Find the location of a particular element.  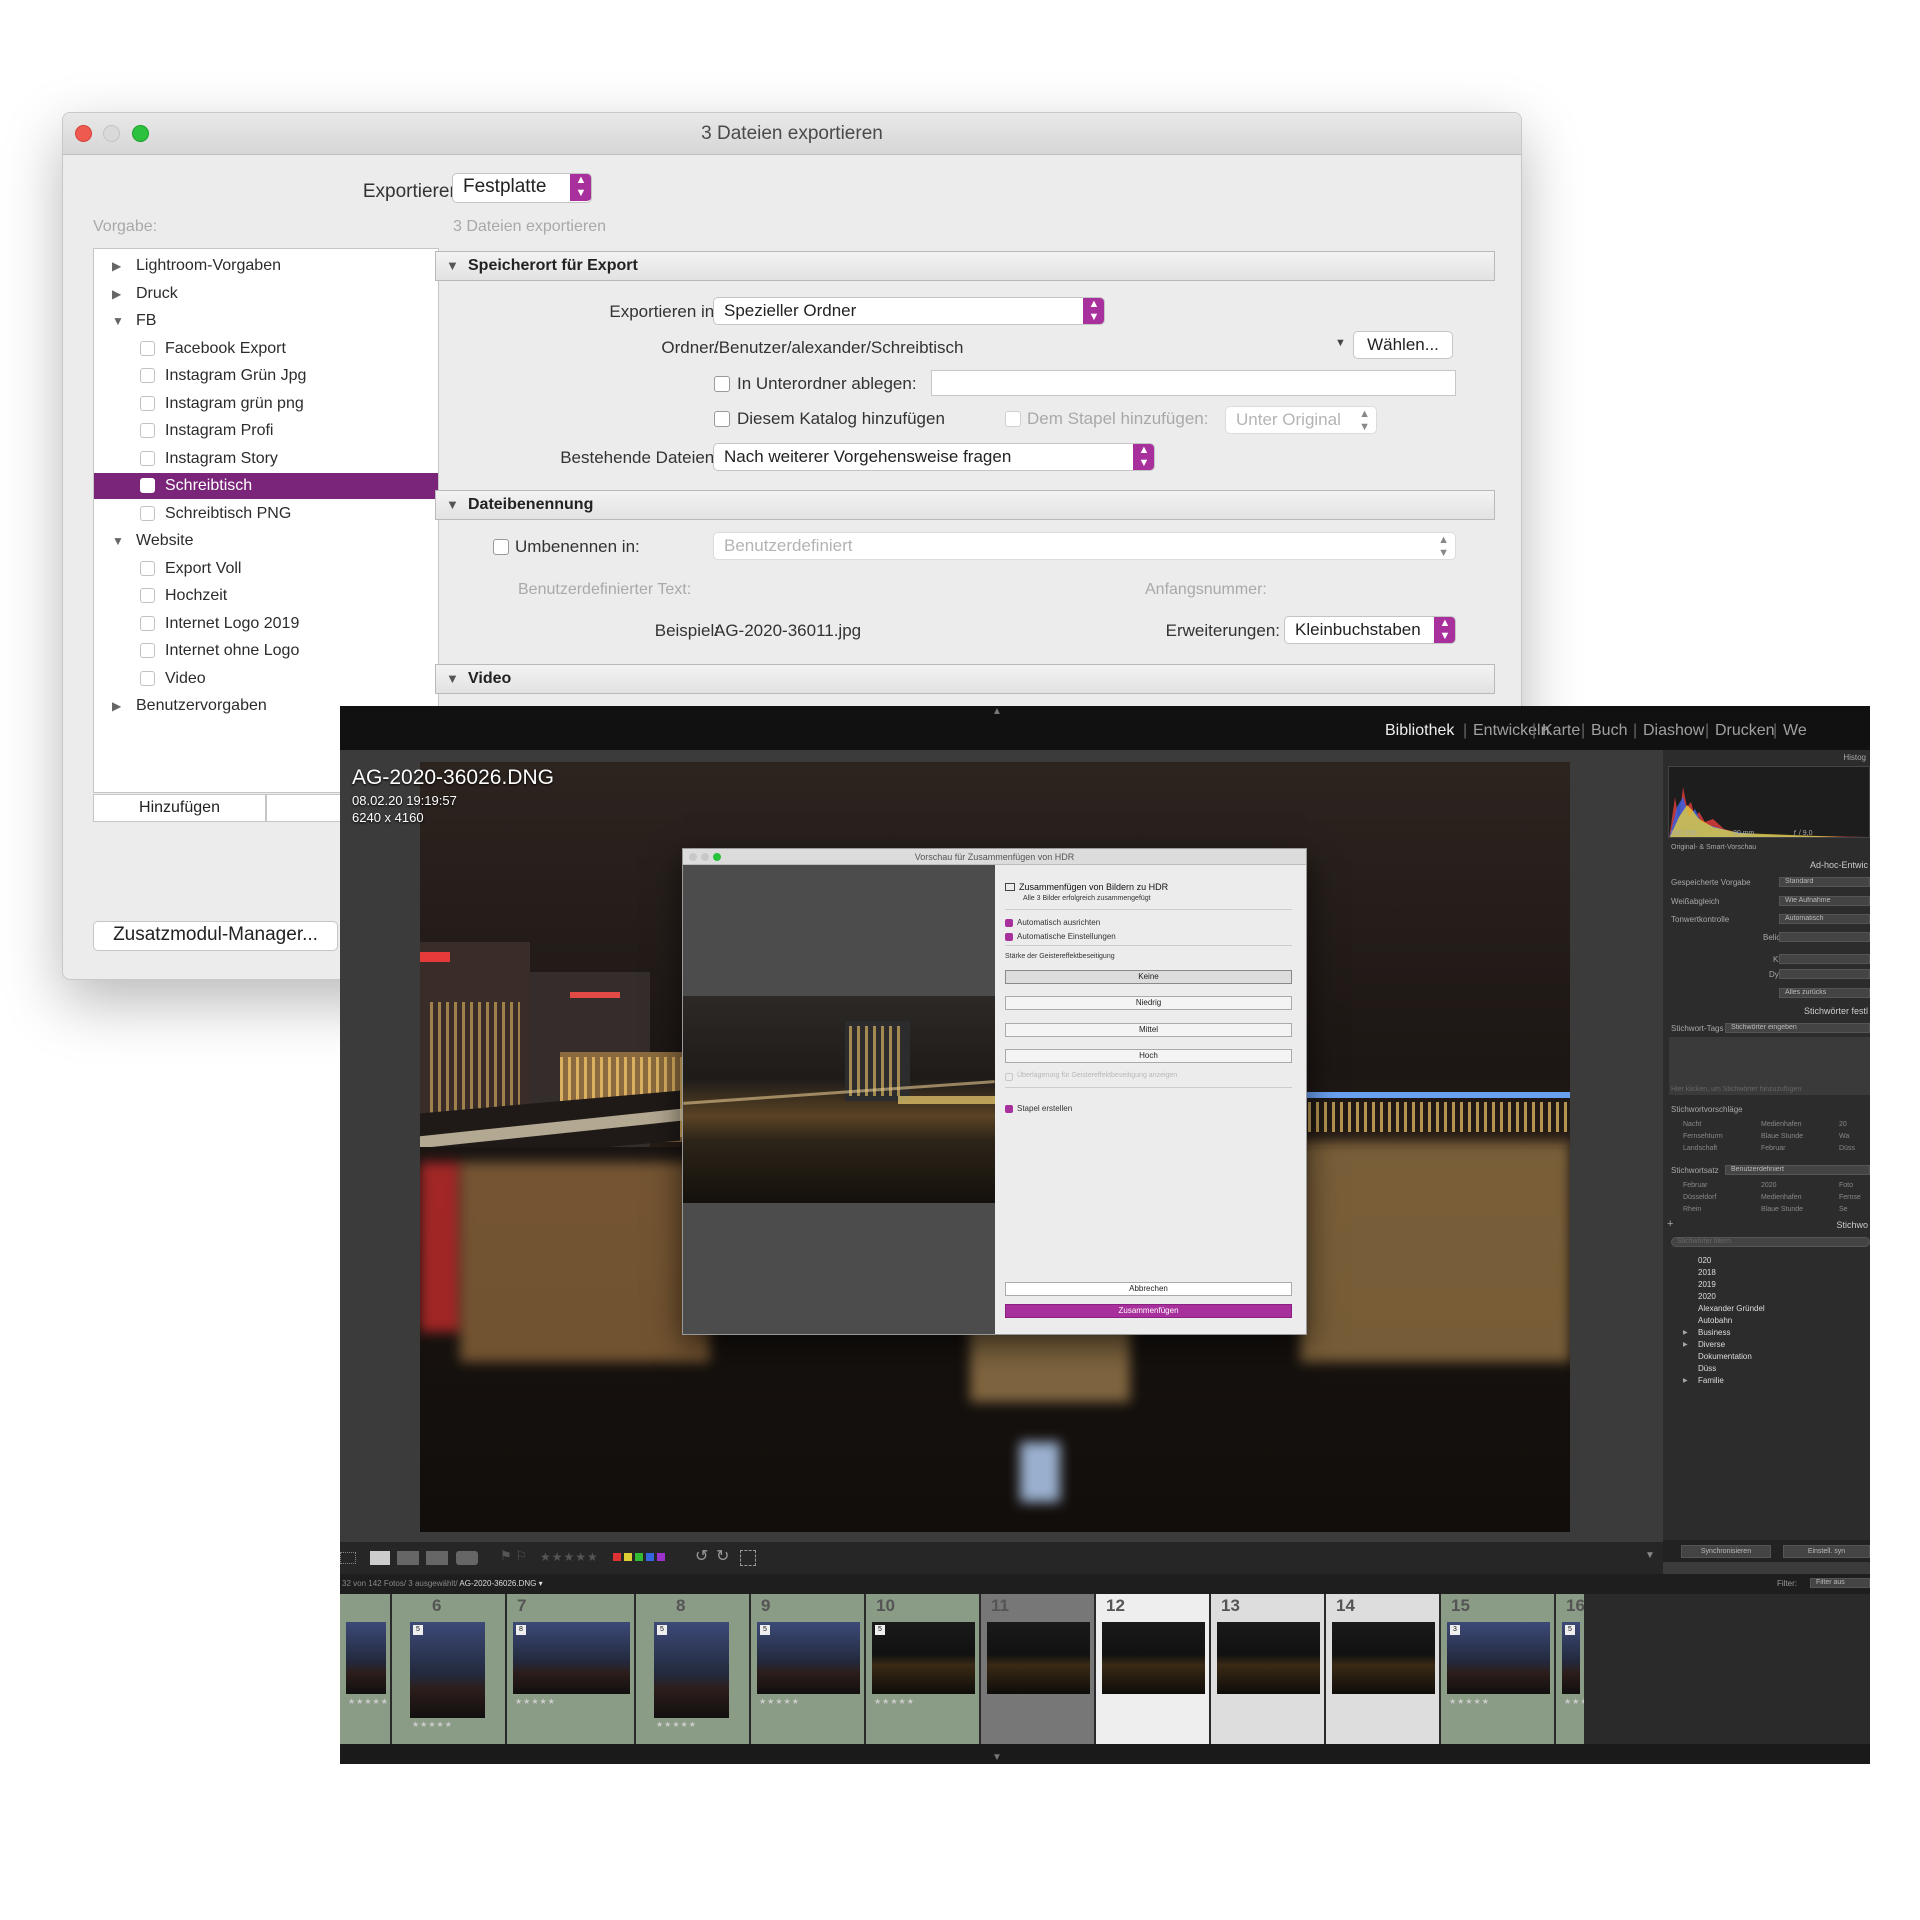

keywording-title: Stichwörter festl is located at coordinates (1836, 1011).